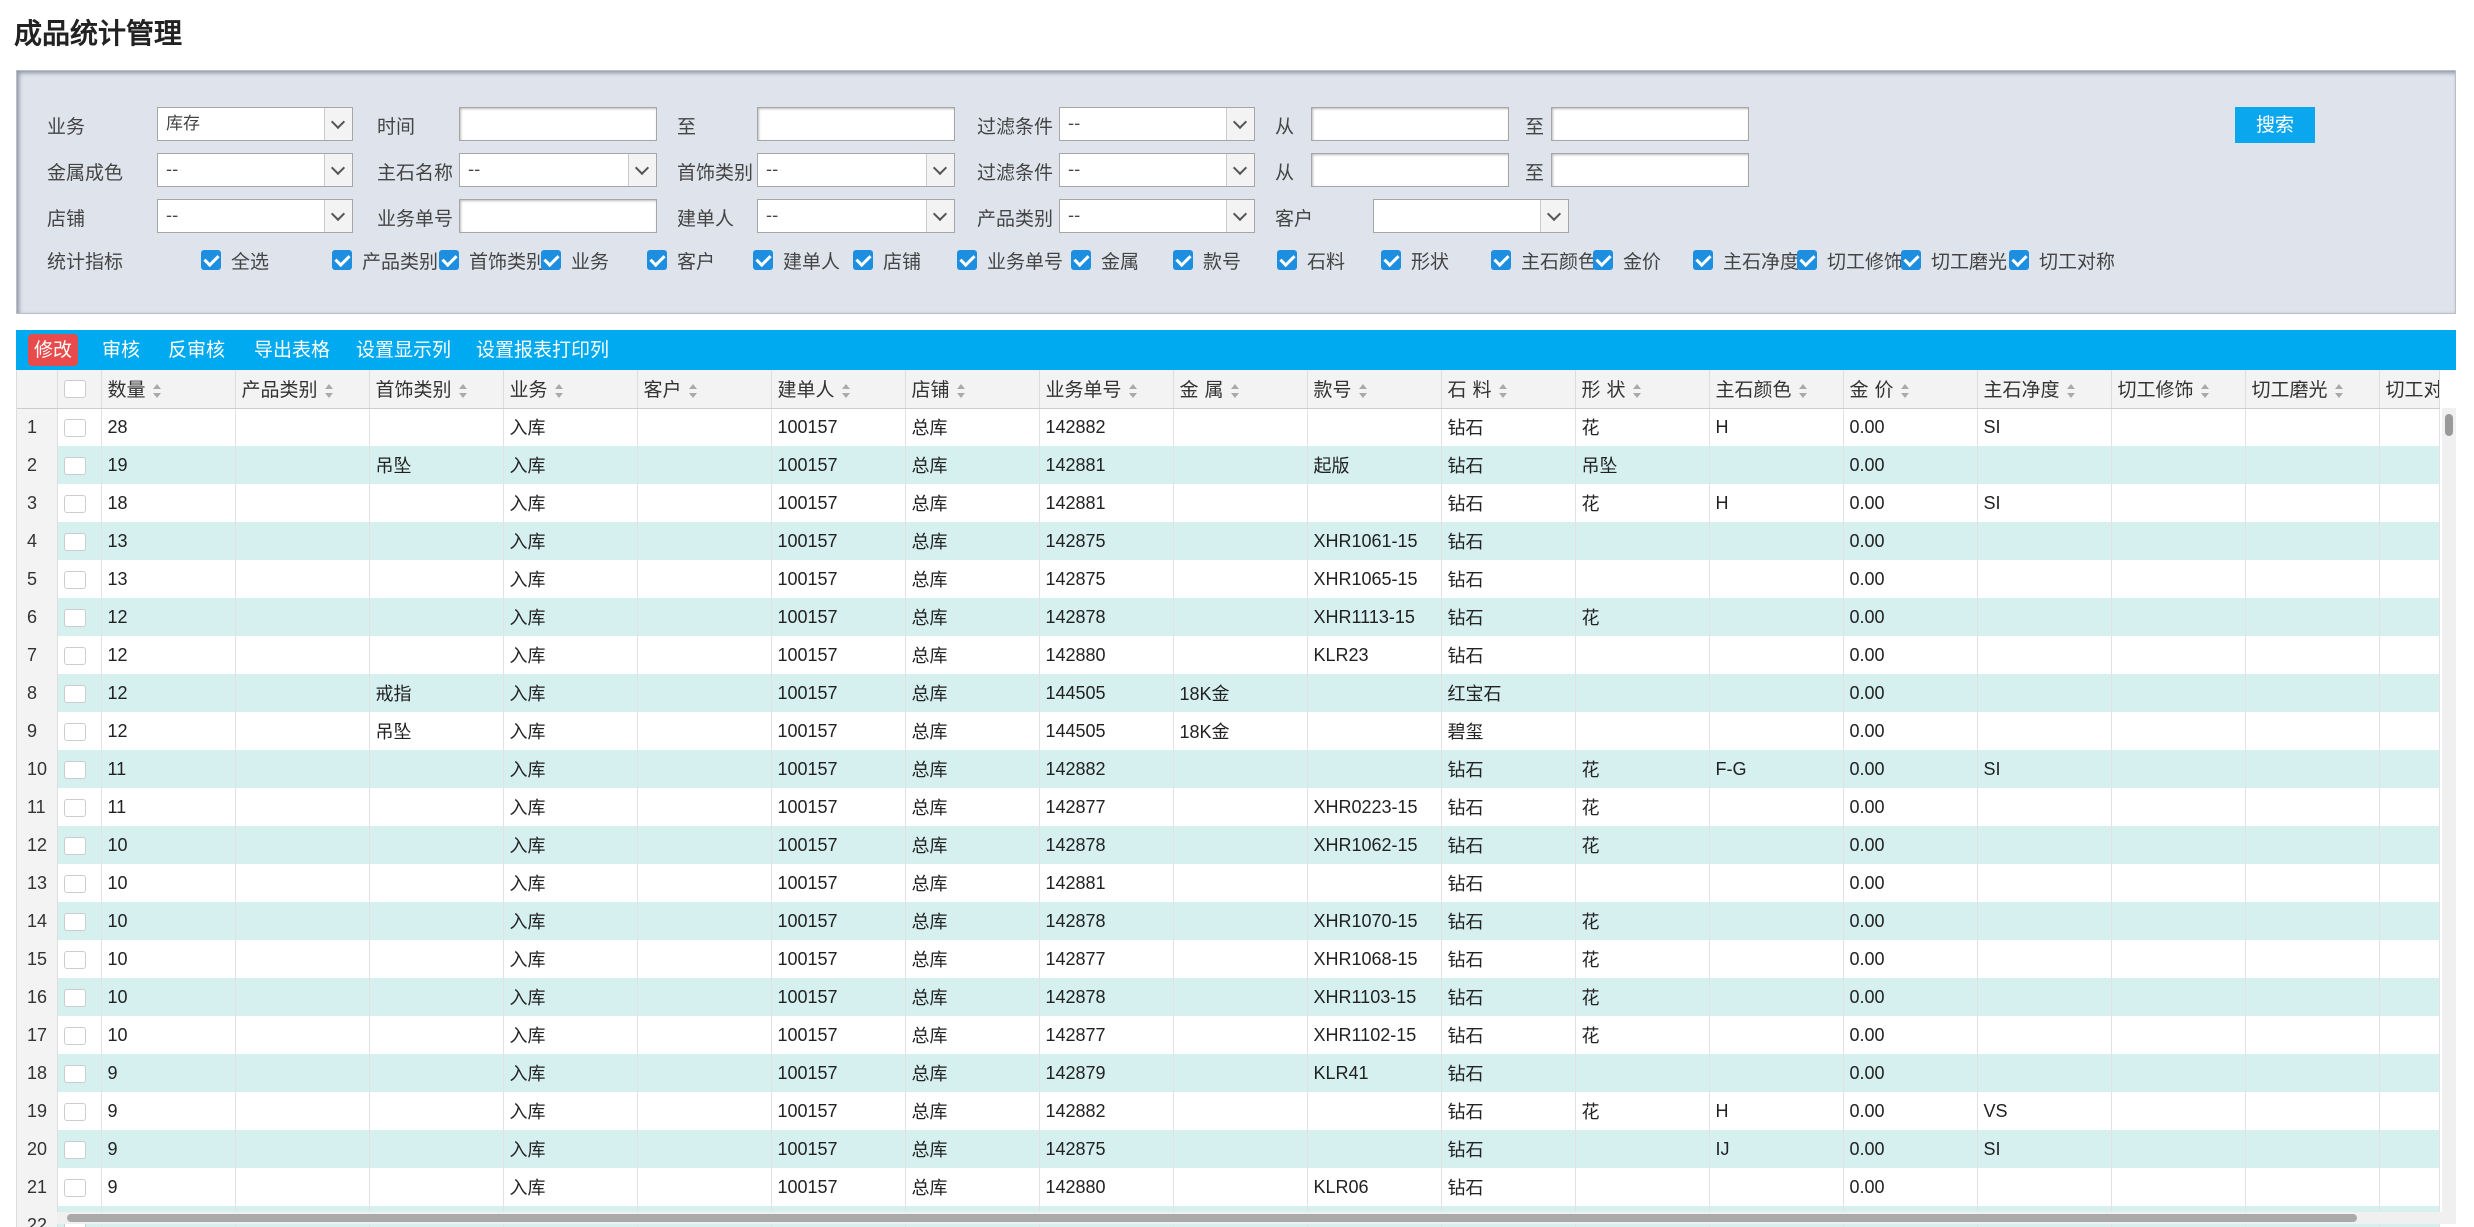 The width and height of the screenshot is (2474, 1227). Describe the element at coordinates (1228, 845) in the screenshot. I see `table-row: 12 10 入库 100157 总库 142878 XHR1062-15 钻石花 0.00` at that location.